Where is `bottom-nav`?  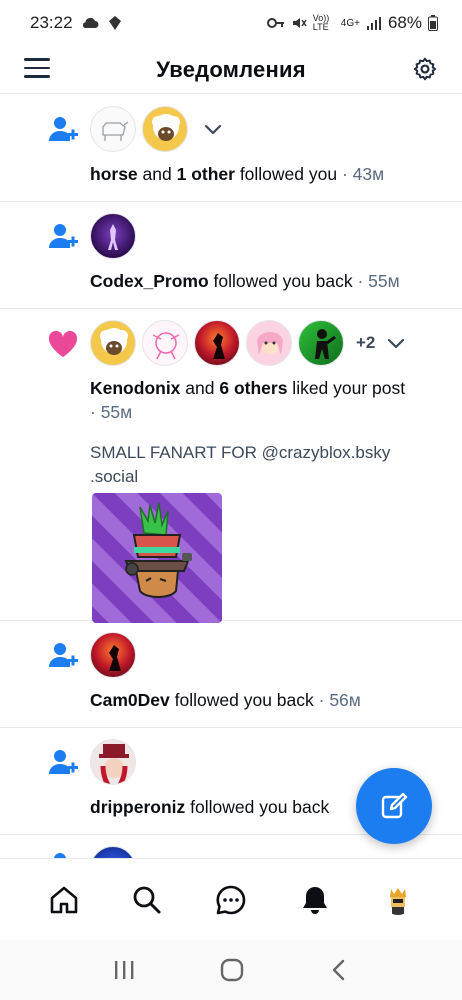
bottom-nav is located at coordinates (231, 899).